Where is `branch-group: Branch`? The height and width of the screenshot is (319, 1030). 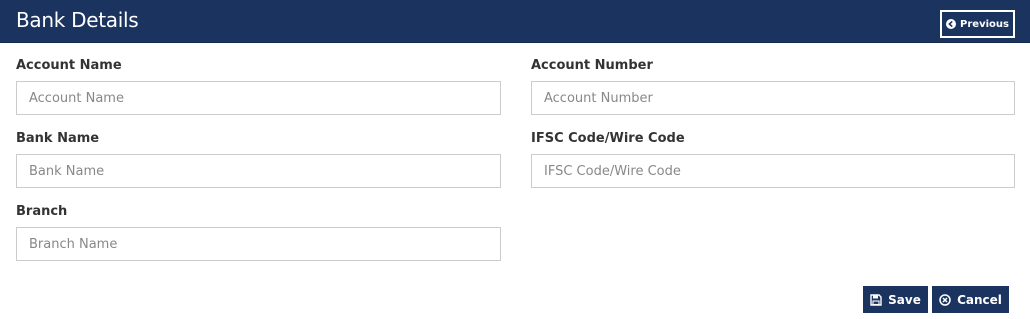
branch-group: Branch is located at coordinates (258, 232).